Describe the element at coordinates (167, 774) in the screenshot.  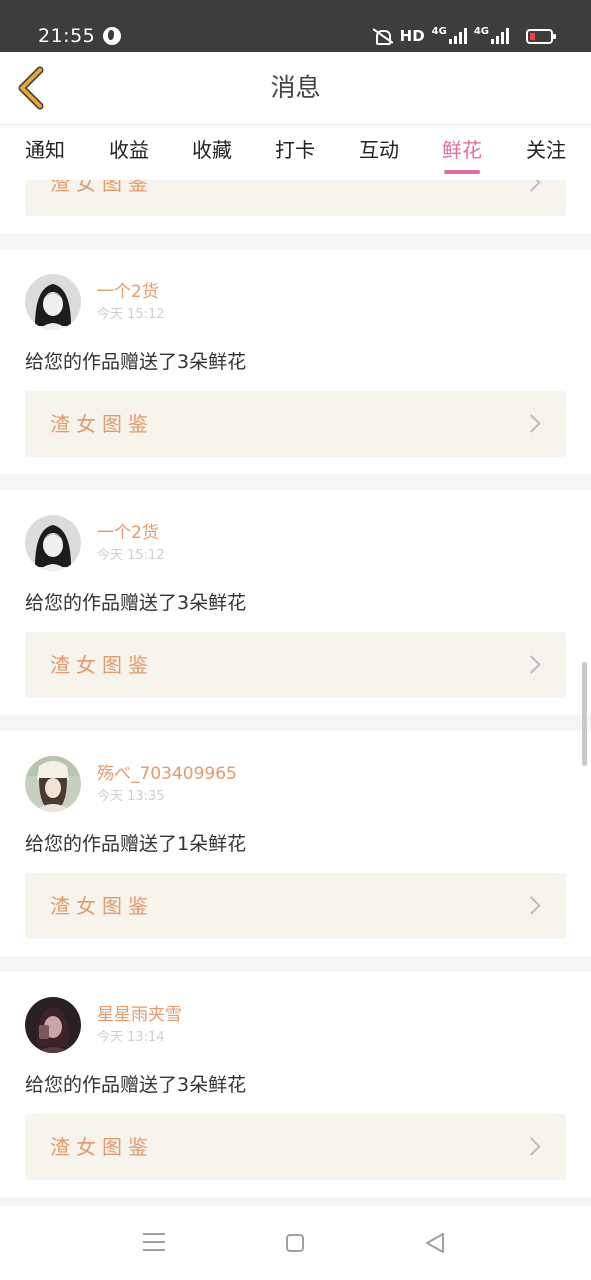
I see `username: 殇べ_703409965` at that location.